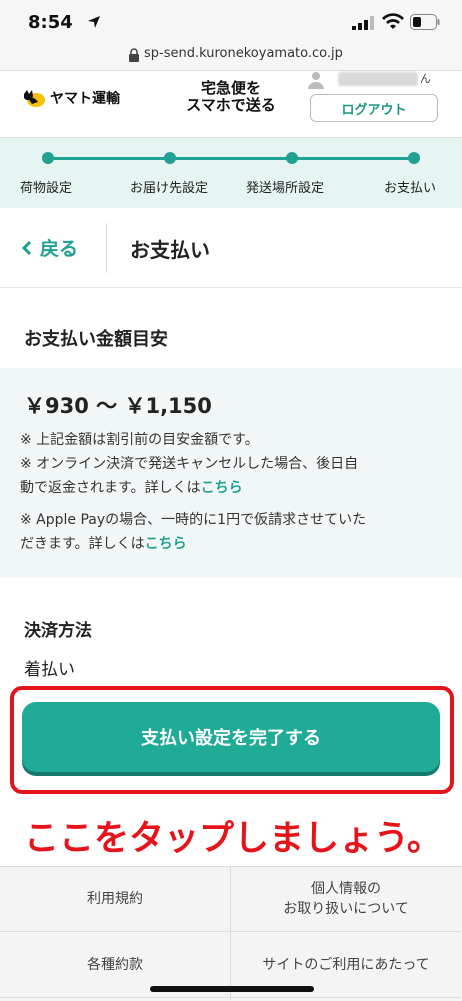 The image size is (462, 1001). I want to click on payment-method-value: 着払い, so click(49, 670).